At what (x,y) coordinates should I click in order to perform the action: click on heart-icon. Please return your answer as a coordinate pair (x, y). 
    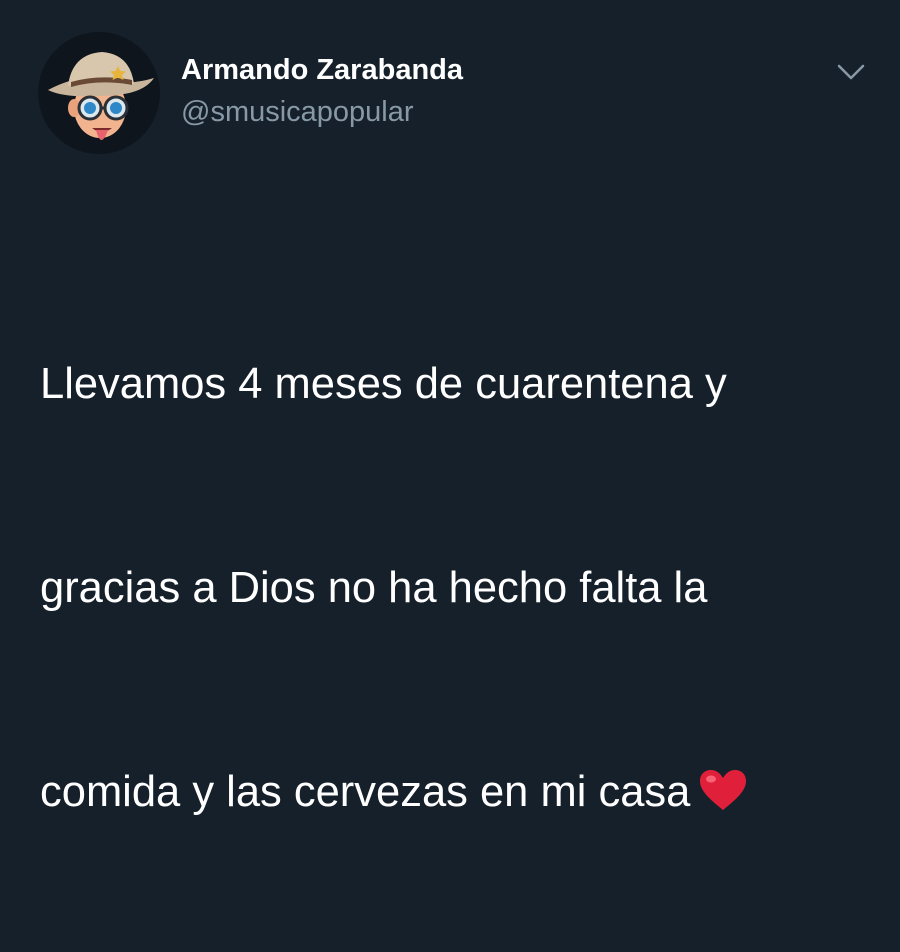
    Looking at the image, I should click on (723, 790).